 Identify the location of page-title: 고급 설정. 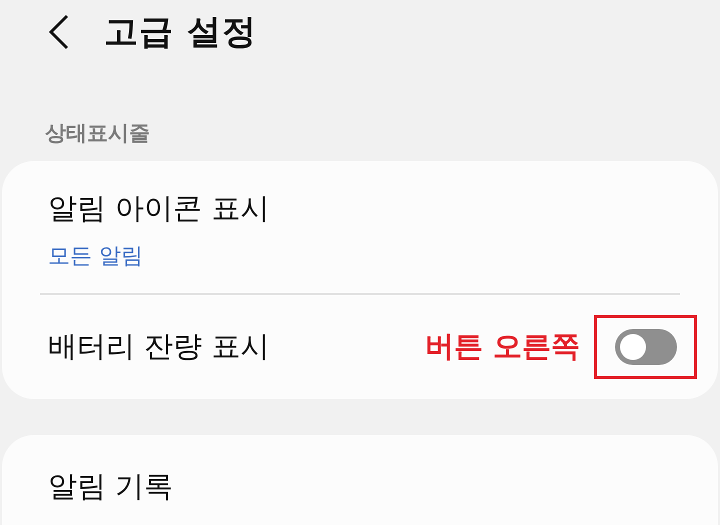
(180, 32).